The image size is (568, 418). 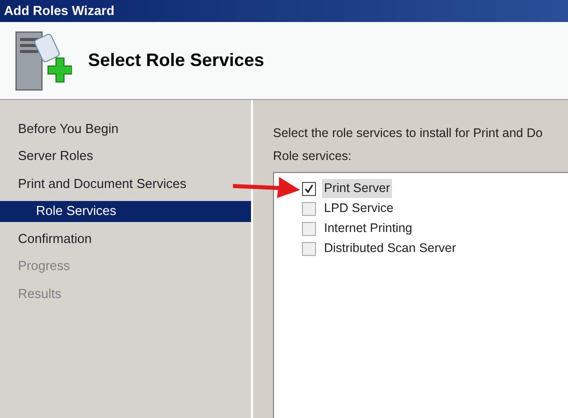 What do you see at coordinates (408, 133) in the screenshot?
I see `instruction-text: Select the role services to install for Print and Do` at bounding box center [408, 133].